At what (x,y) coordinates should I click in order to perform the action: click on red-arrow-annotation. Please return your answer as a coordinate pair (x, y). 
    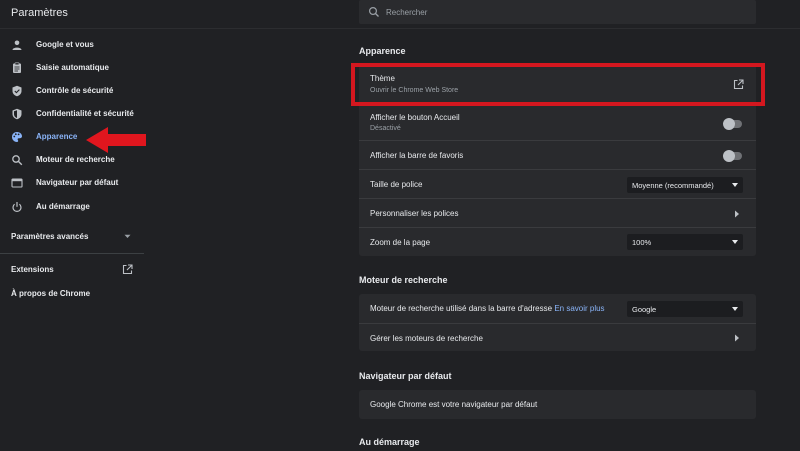
    Looking at the image, I should click on (116, 140).